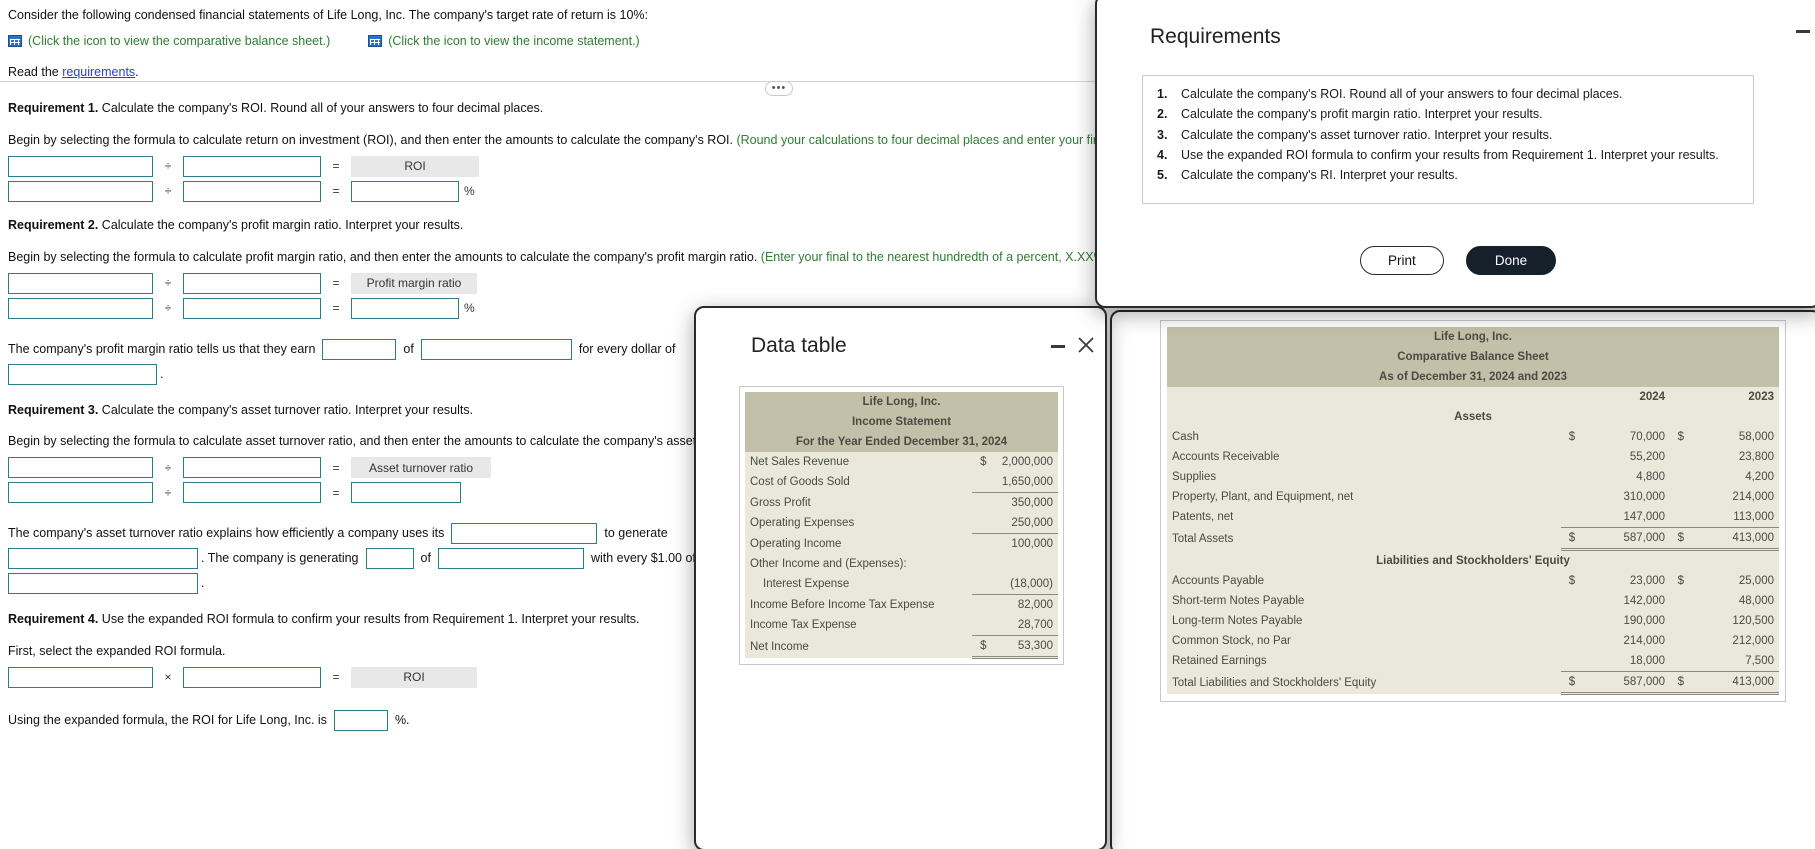 The height and width of the screenshot is (849, 1815). I want to click on requirements-link: requirements, so click(98, 72).